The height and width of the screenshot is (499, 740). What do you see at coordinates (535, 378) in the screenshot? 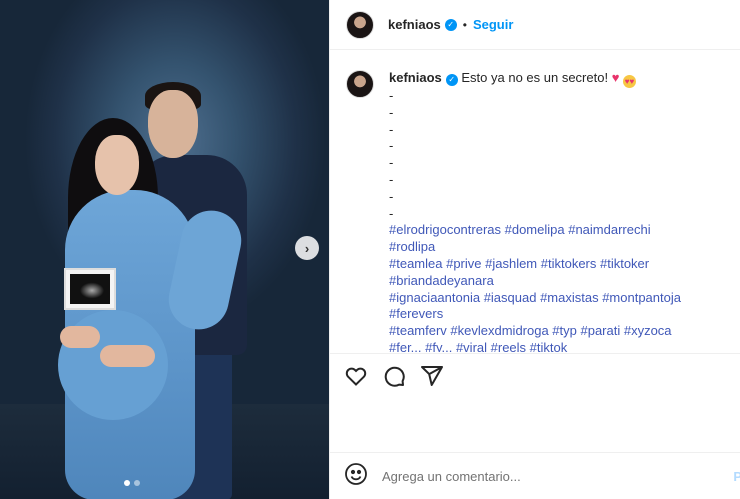
I see `post-actions` at bounding box center [535, 378].